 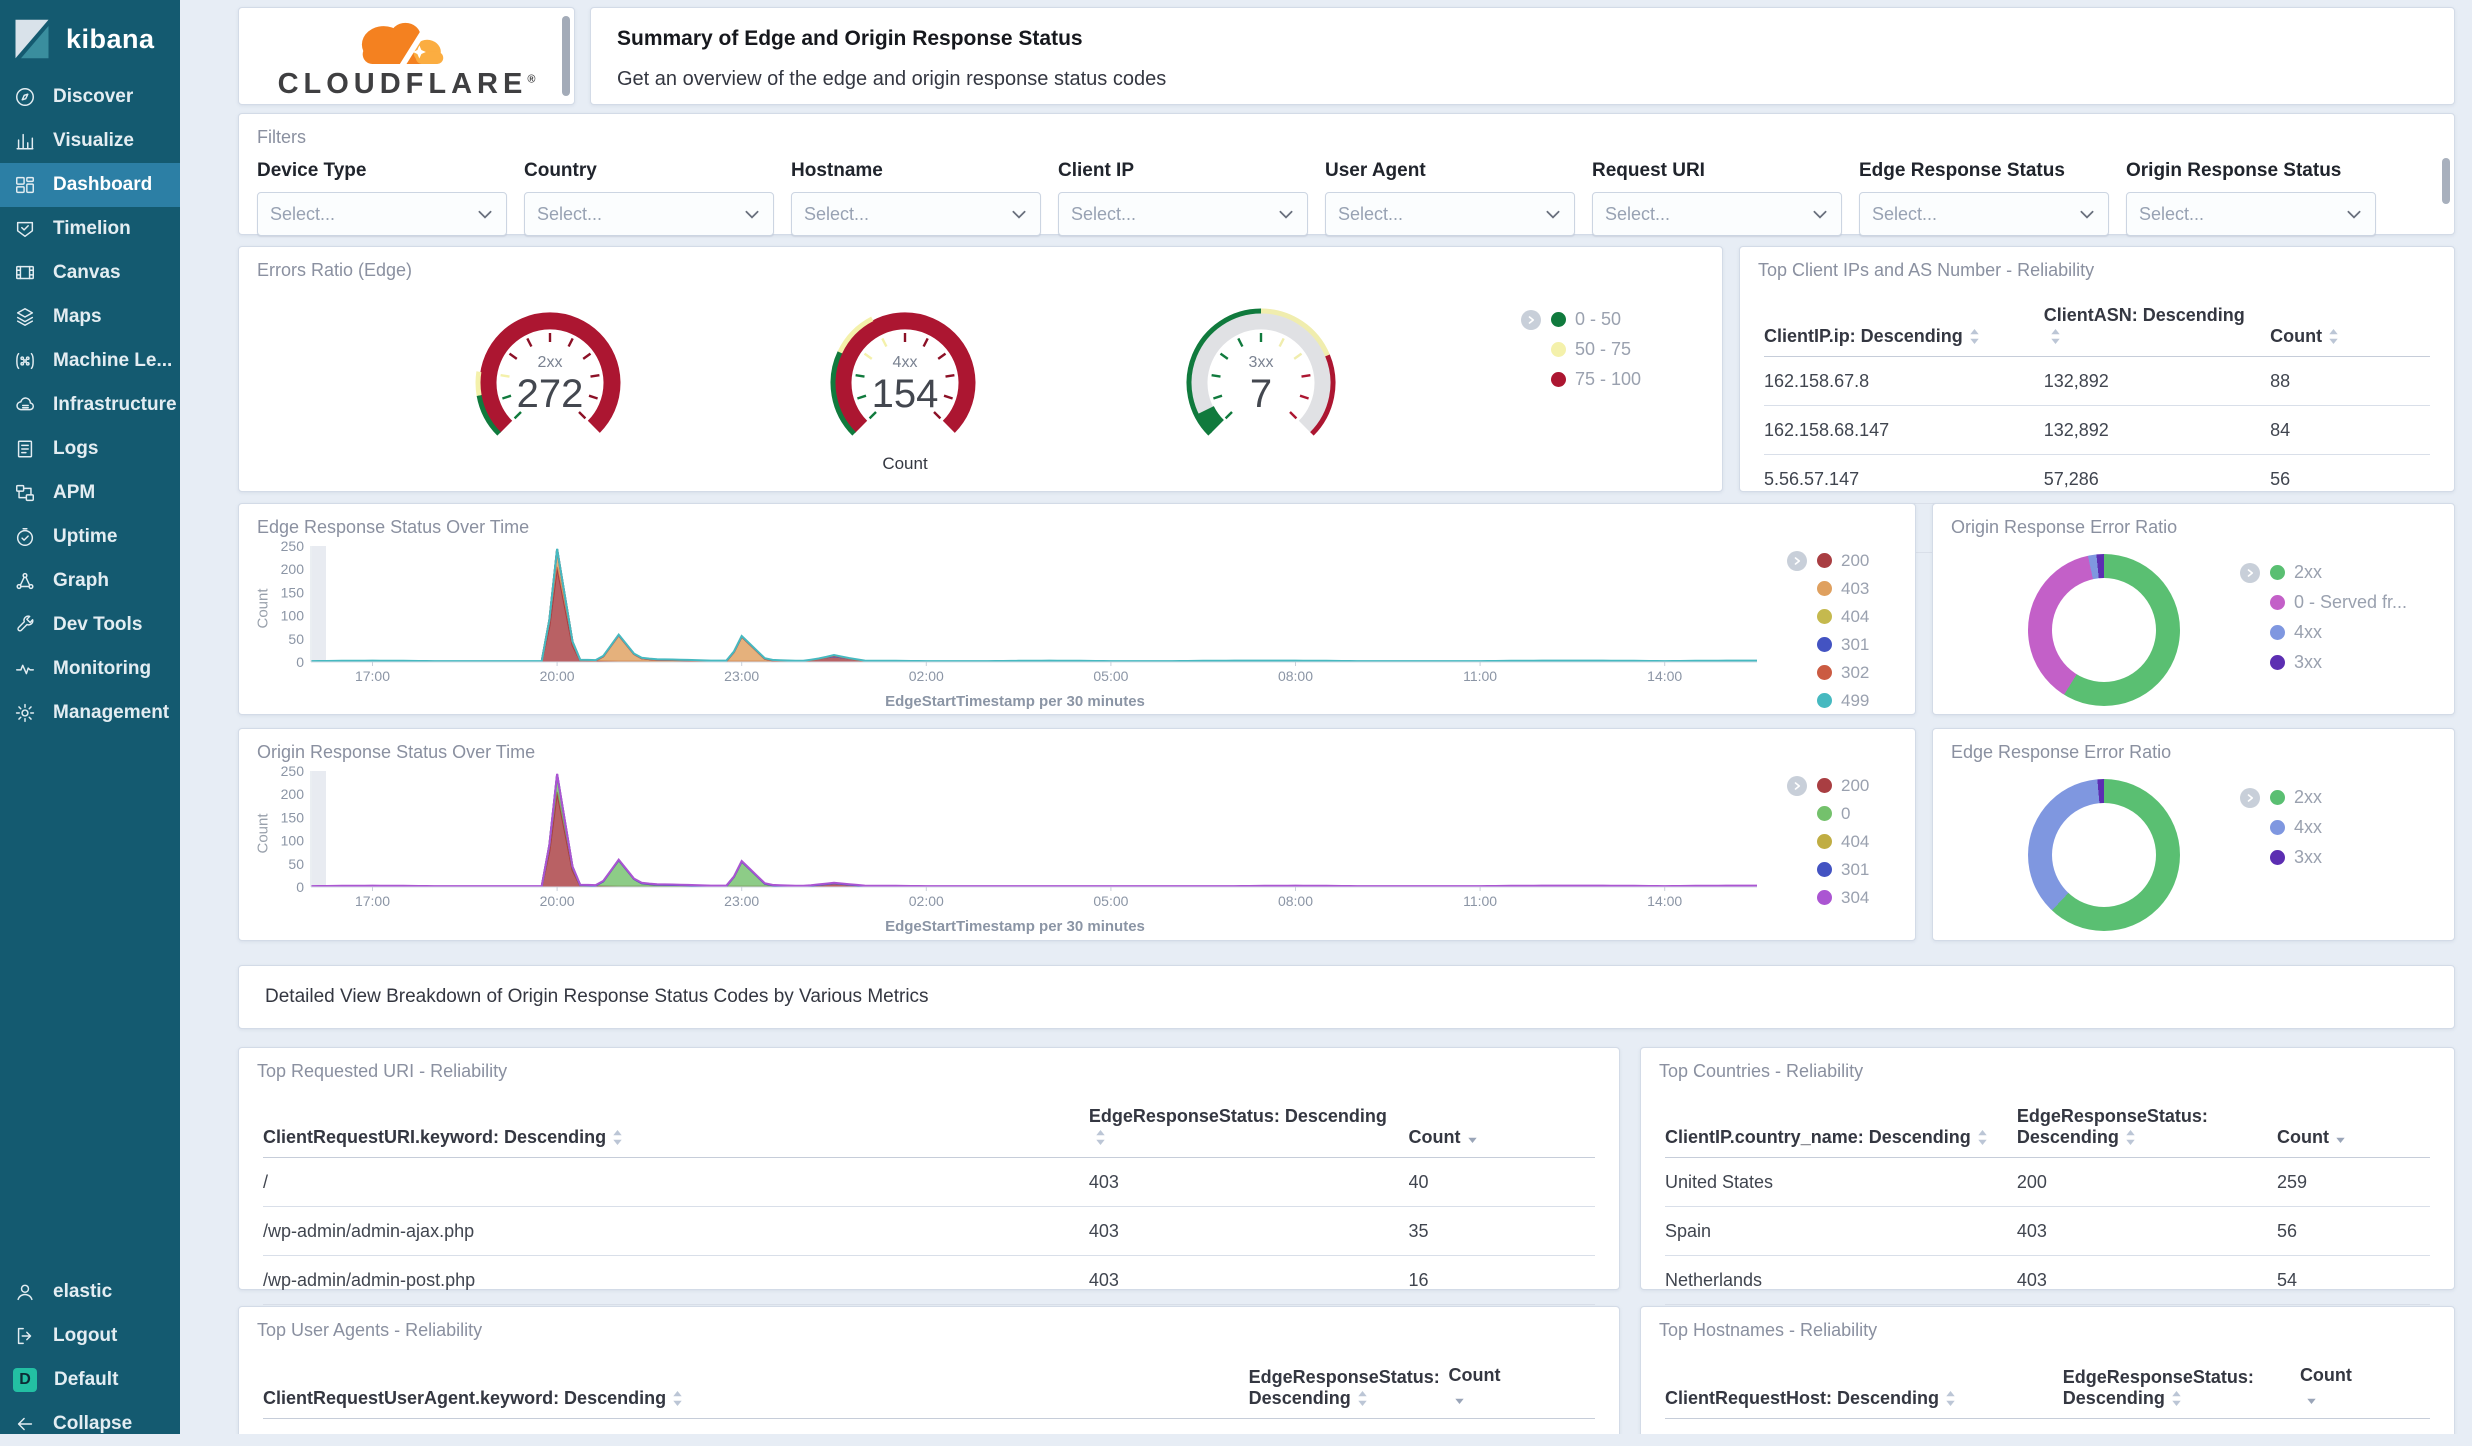 What do you see at coordinates (90, 229) in the screenshot?
I see `sidebar-item-timelion: Timelion` at bounding box center [90, 229].